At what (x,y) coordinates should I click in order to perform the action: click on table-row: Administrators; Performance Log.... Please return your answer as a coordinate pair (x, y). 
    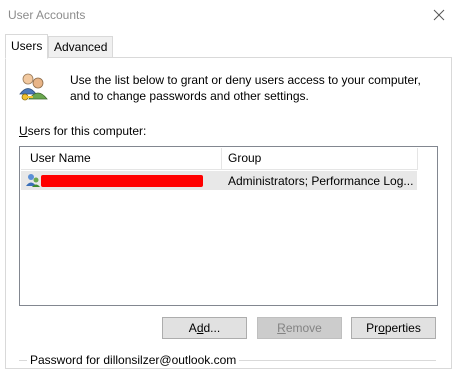
    Looking at the image, I should click on (219, 180).